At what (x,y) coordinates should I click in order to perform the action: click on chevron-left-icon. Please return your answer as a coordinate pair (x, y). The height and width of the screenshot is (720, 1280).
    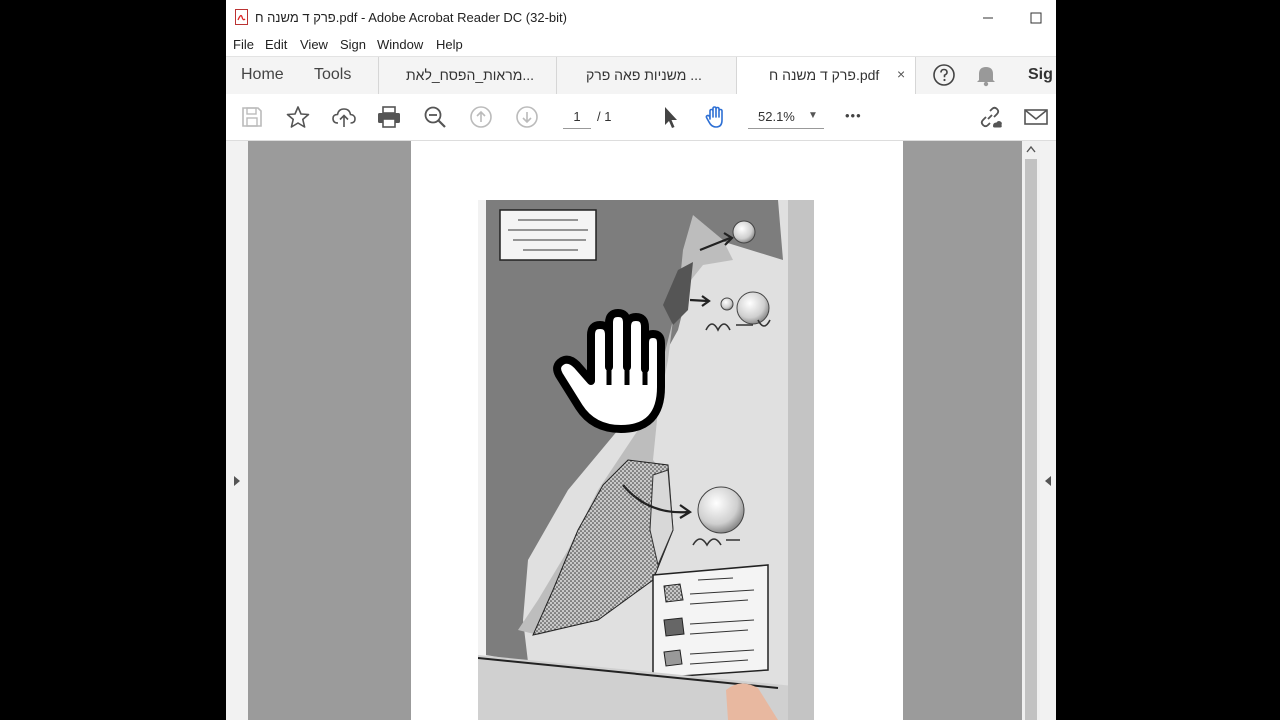
    Looking at the image, I should click on (1048, 481).